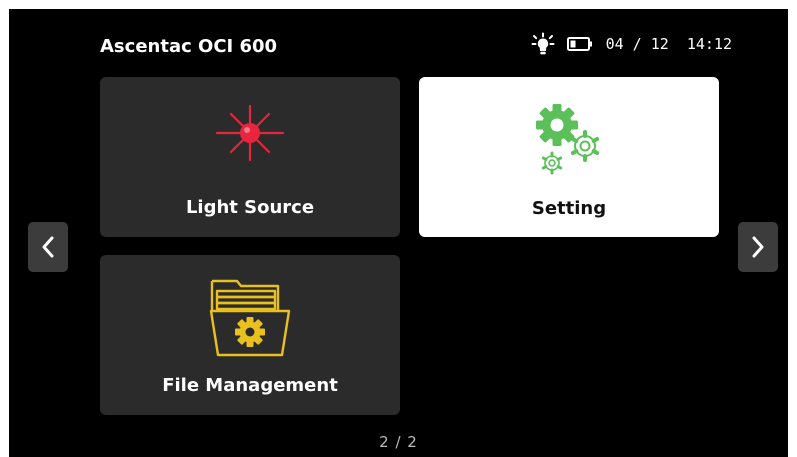  Describe the element at coordinates (250, 385) in the screenshot. I see `tile-label: File Management` at that location.